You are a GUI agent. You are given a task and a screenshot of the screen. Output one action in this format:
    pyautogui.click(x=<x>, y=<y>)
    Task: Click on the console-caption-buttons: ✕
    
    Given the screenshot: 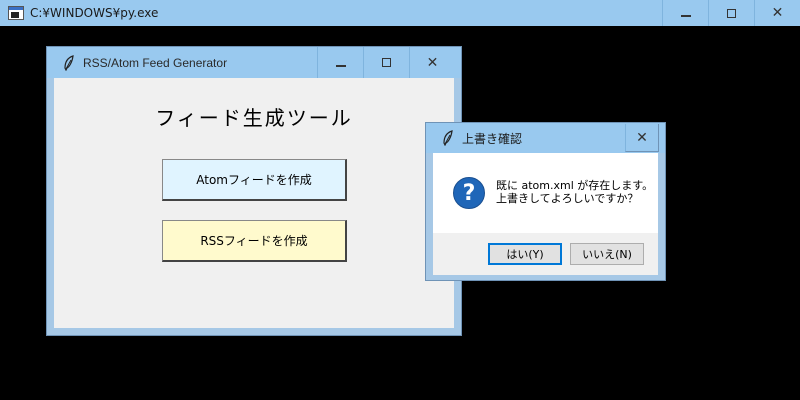 What is the action you would take?
    pyautogui.click(x=731, y=13)
    